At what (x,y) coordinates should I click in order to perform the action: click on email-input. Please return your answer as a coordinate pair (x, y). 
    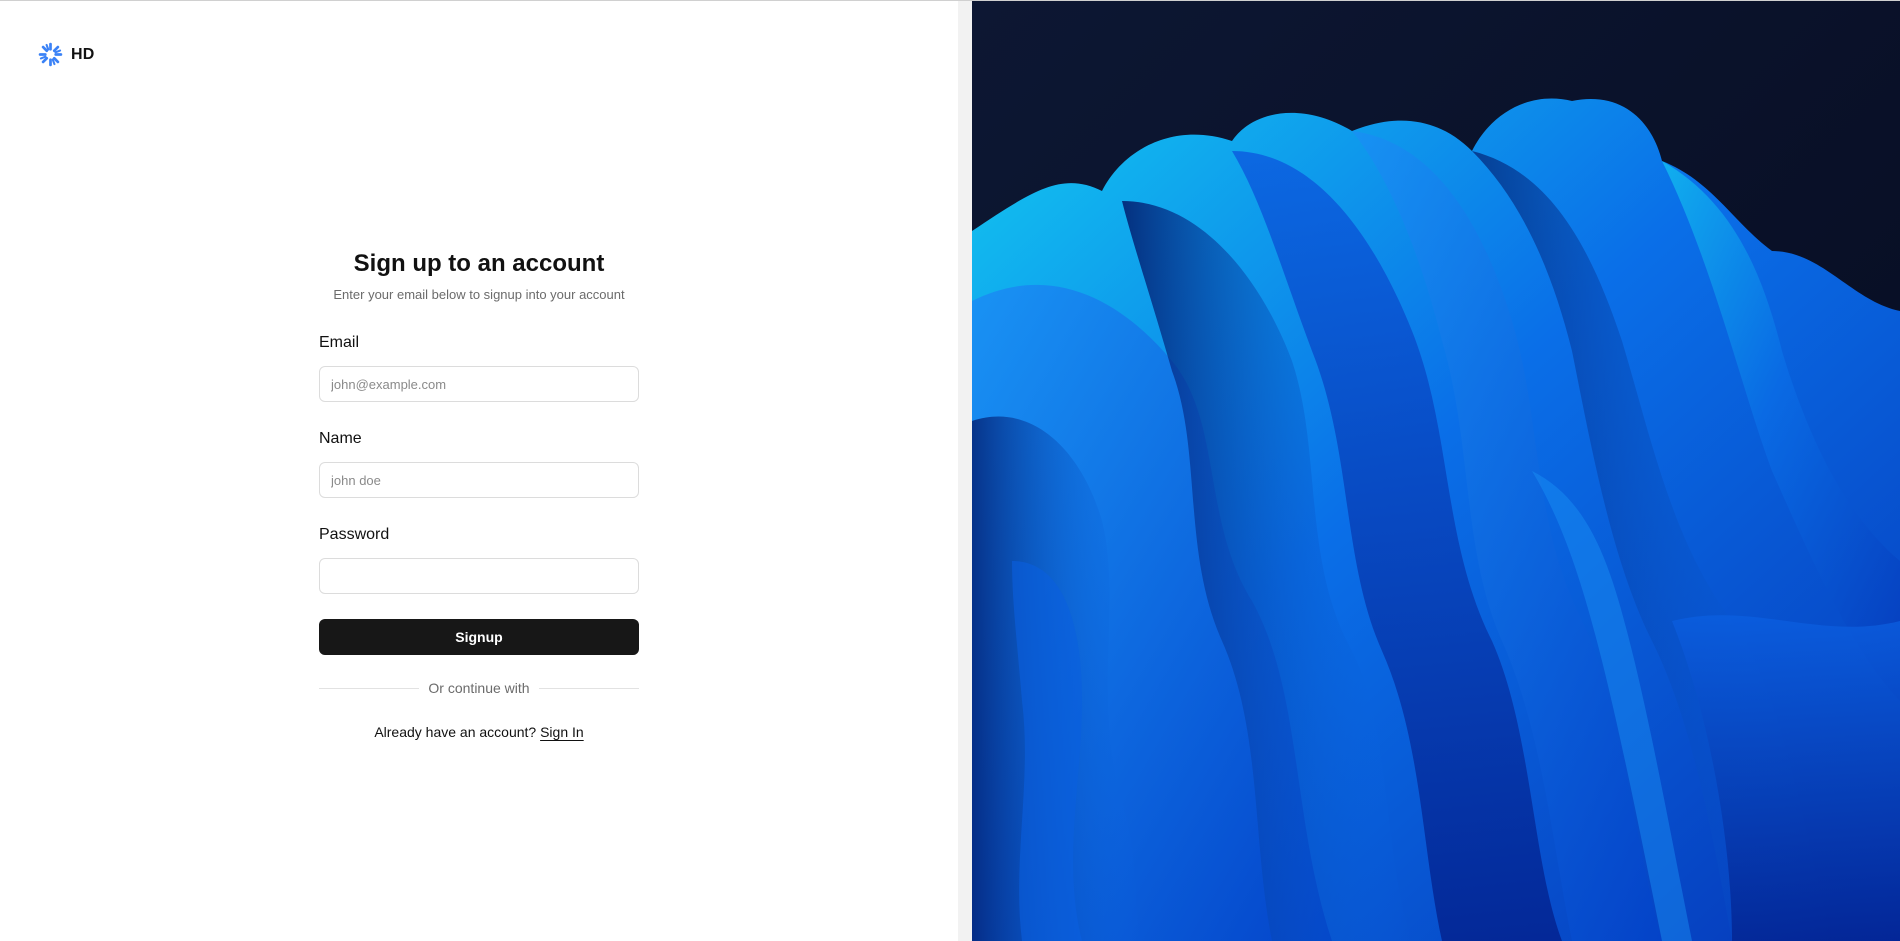
    Looking at the image, I should click on (479, 384).